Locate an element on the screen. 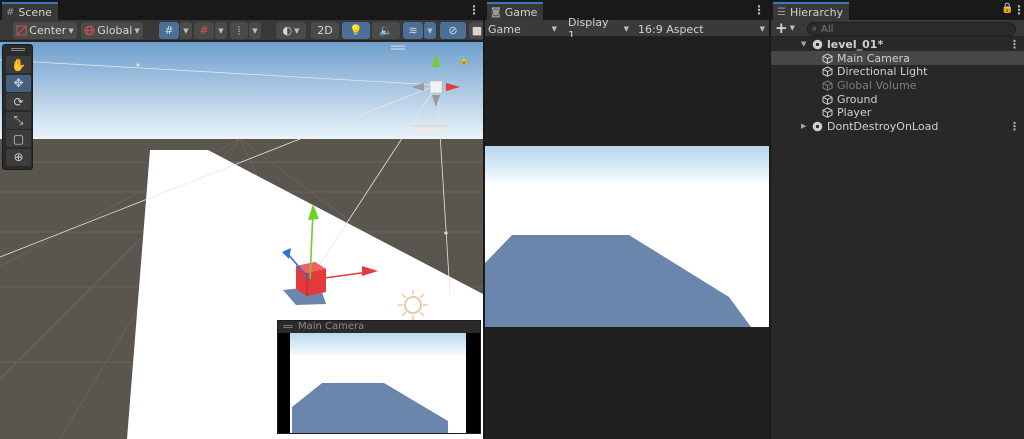  tool-palette-grip is located at coordinates (18, 49).